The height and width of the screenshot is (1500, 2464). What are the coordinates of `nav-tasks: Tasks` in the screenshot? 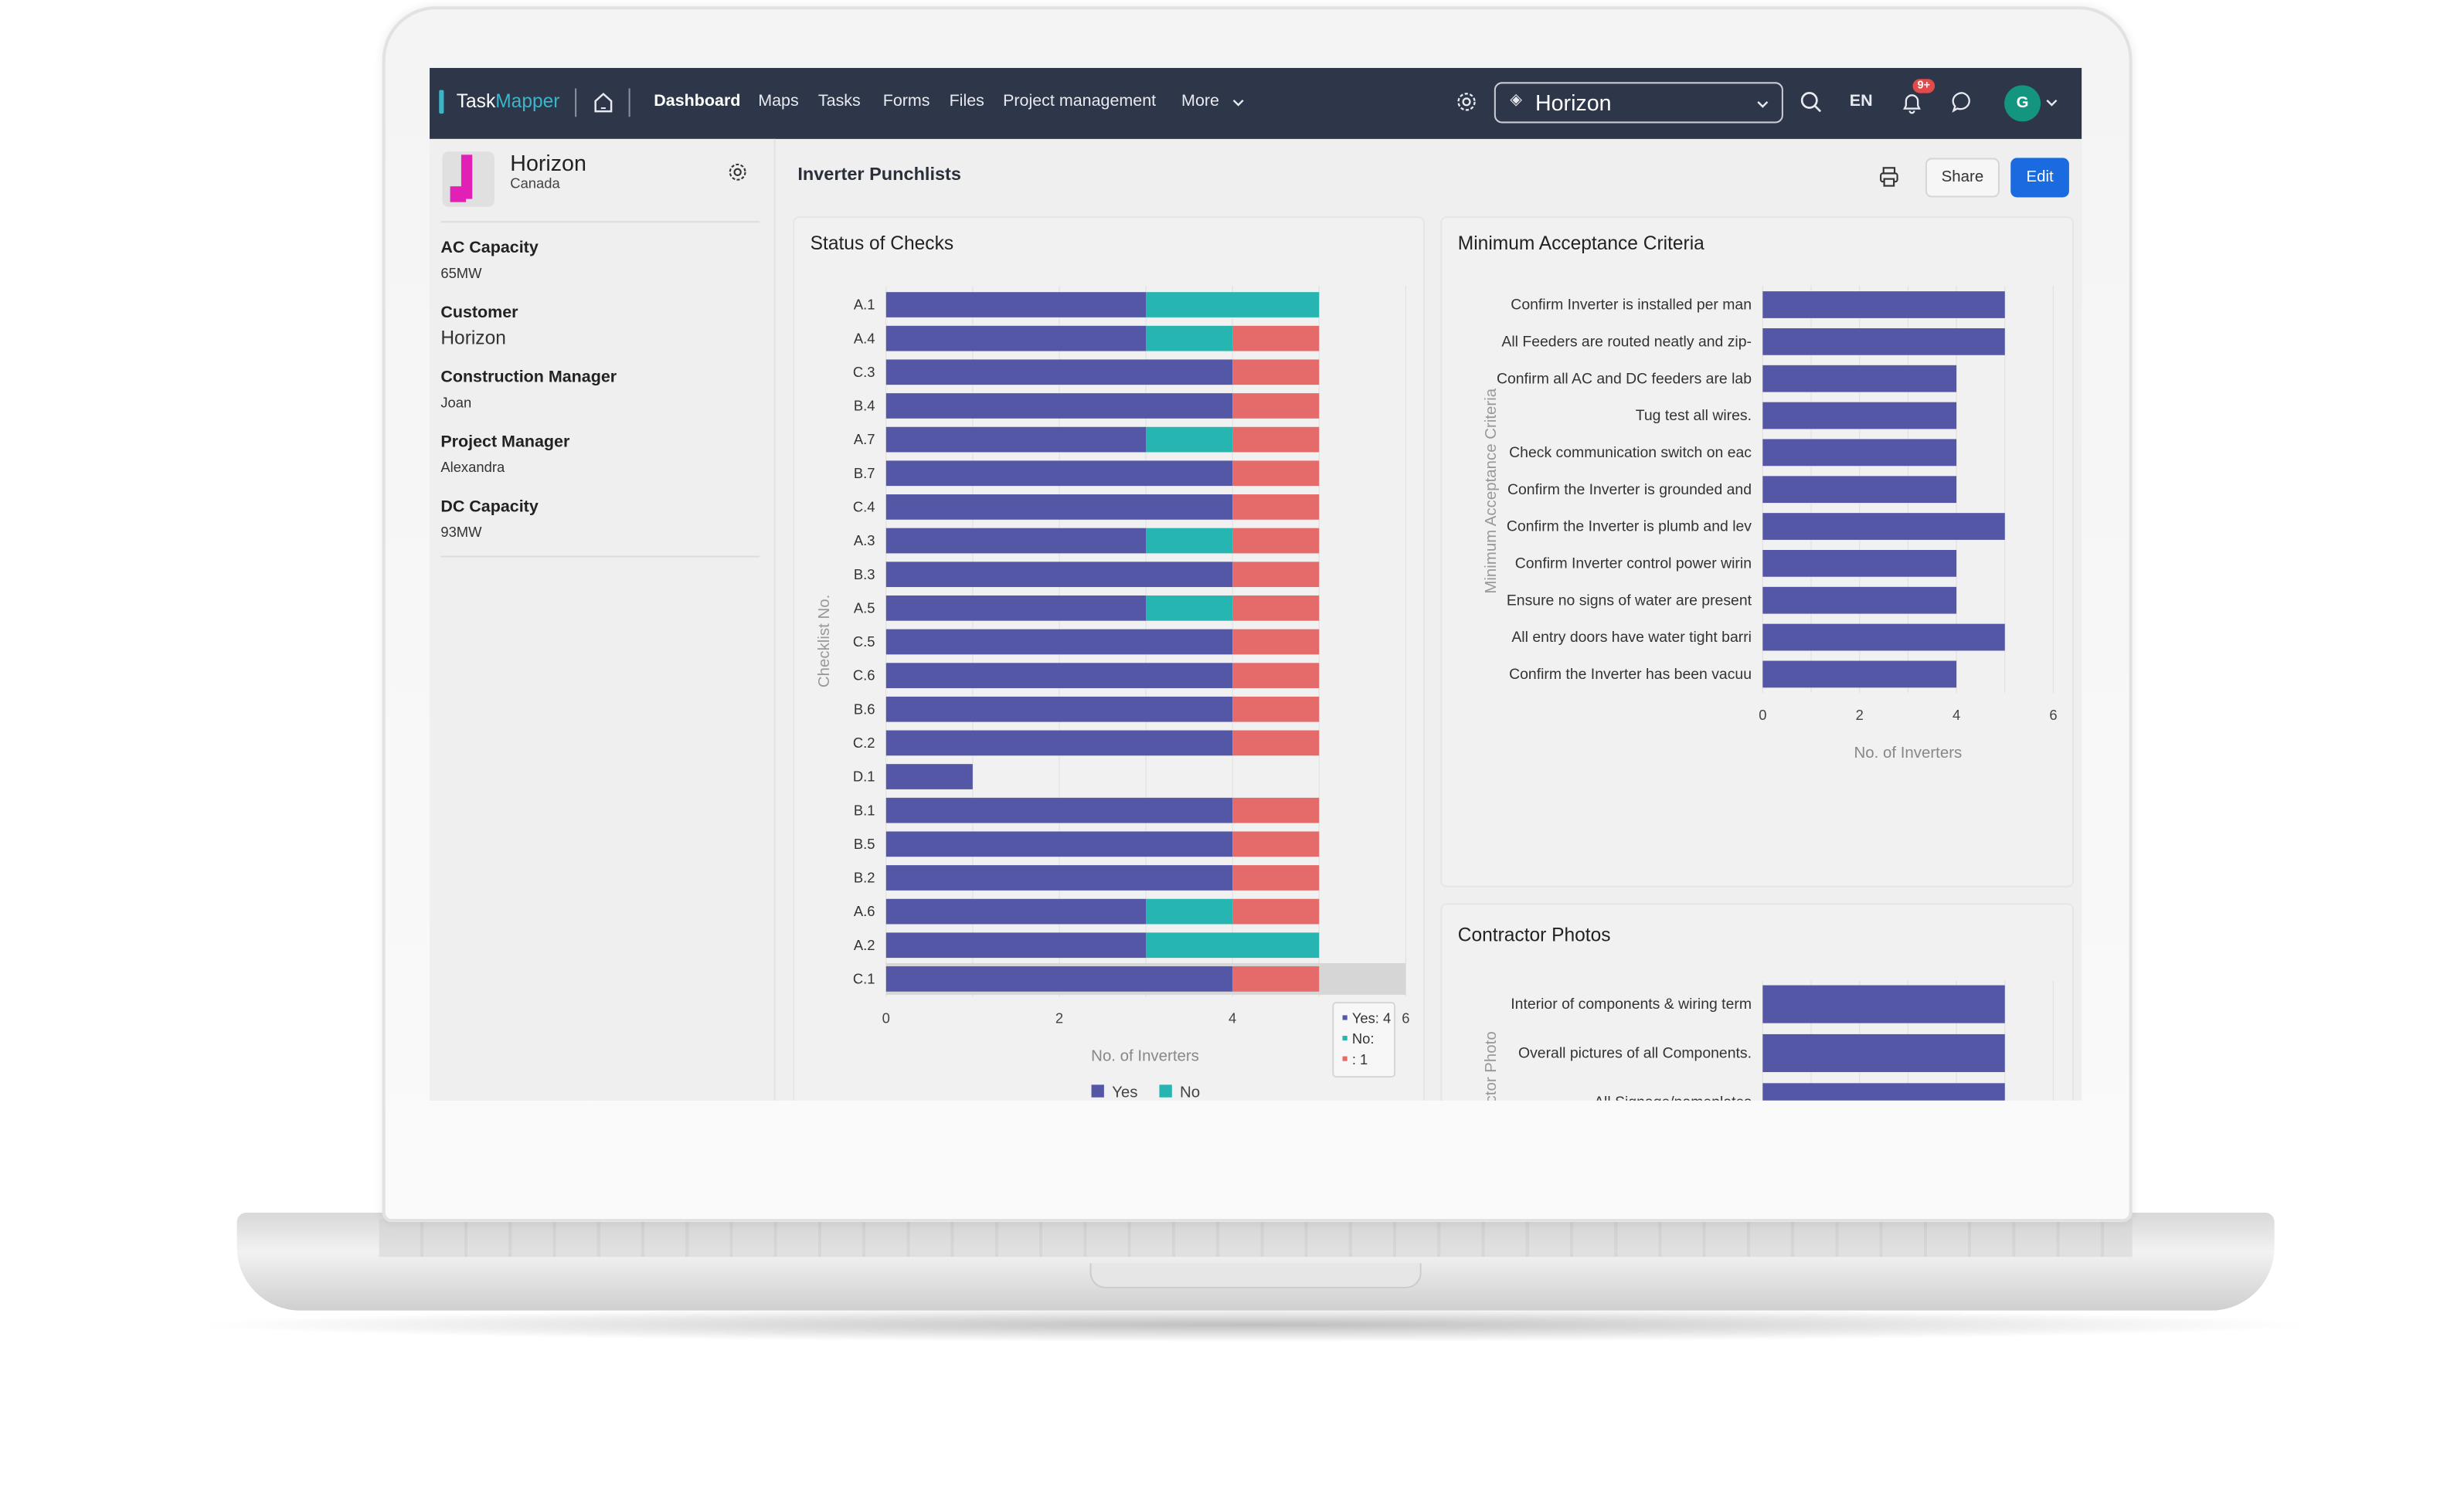 It's located at (839, 101).